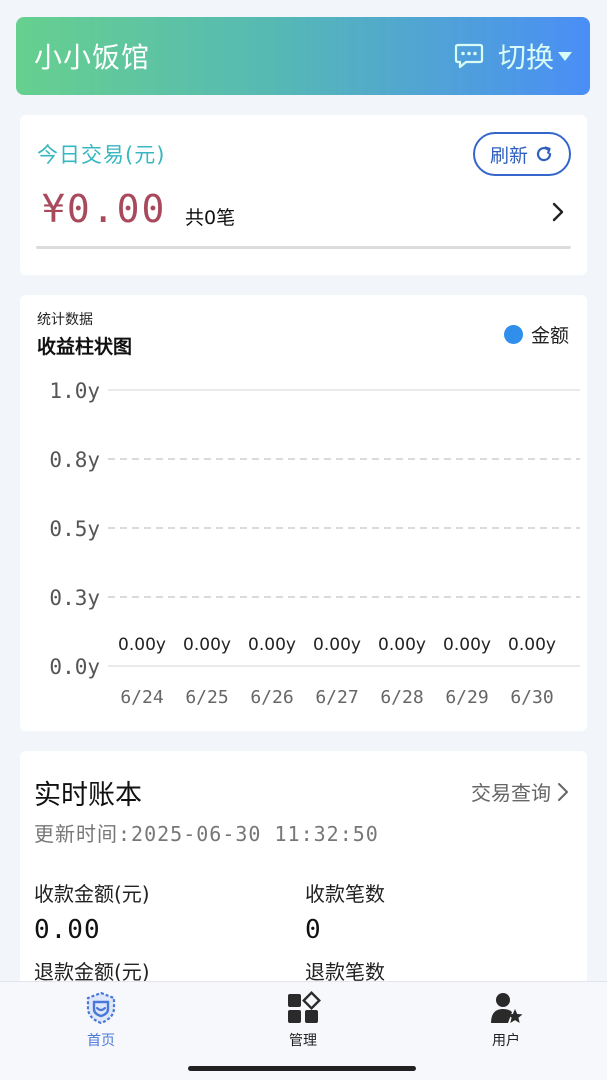 The width and height of the screenshot is (607, 1080). Describe the element at coordinates (313, 930) in the screenshot. I see `received-count-value: 0` at that location.